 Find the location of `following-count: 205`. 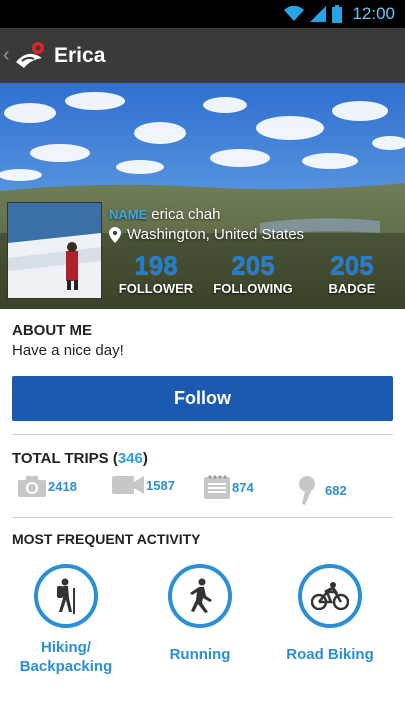

following-count: 205 is located at coordinates (253, 265).